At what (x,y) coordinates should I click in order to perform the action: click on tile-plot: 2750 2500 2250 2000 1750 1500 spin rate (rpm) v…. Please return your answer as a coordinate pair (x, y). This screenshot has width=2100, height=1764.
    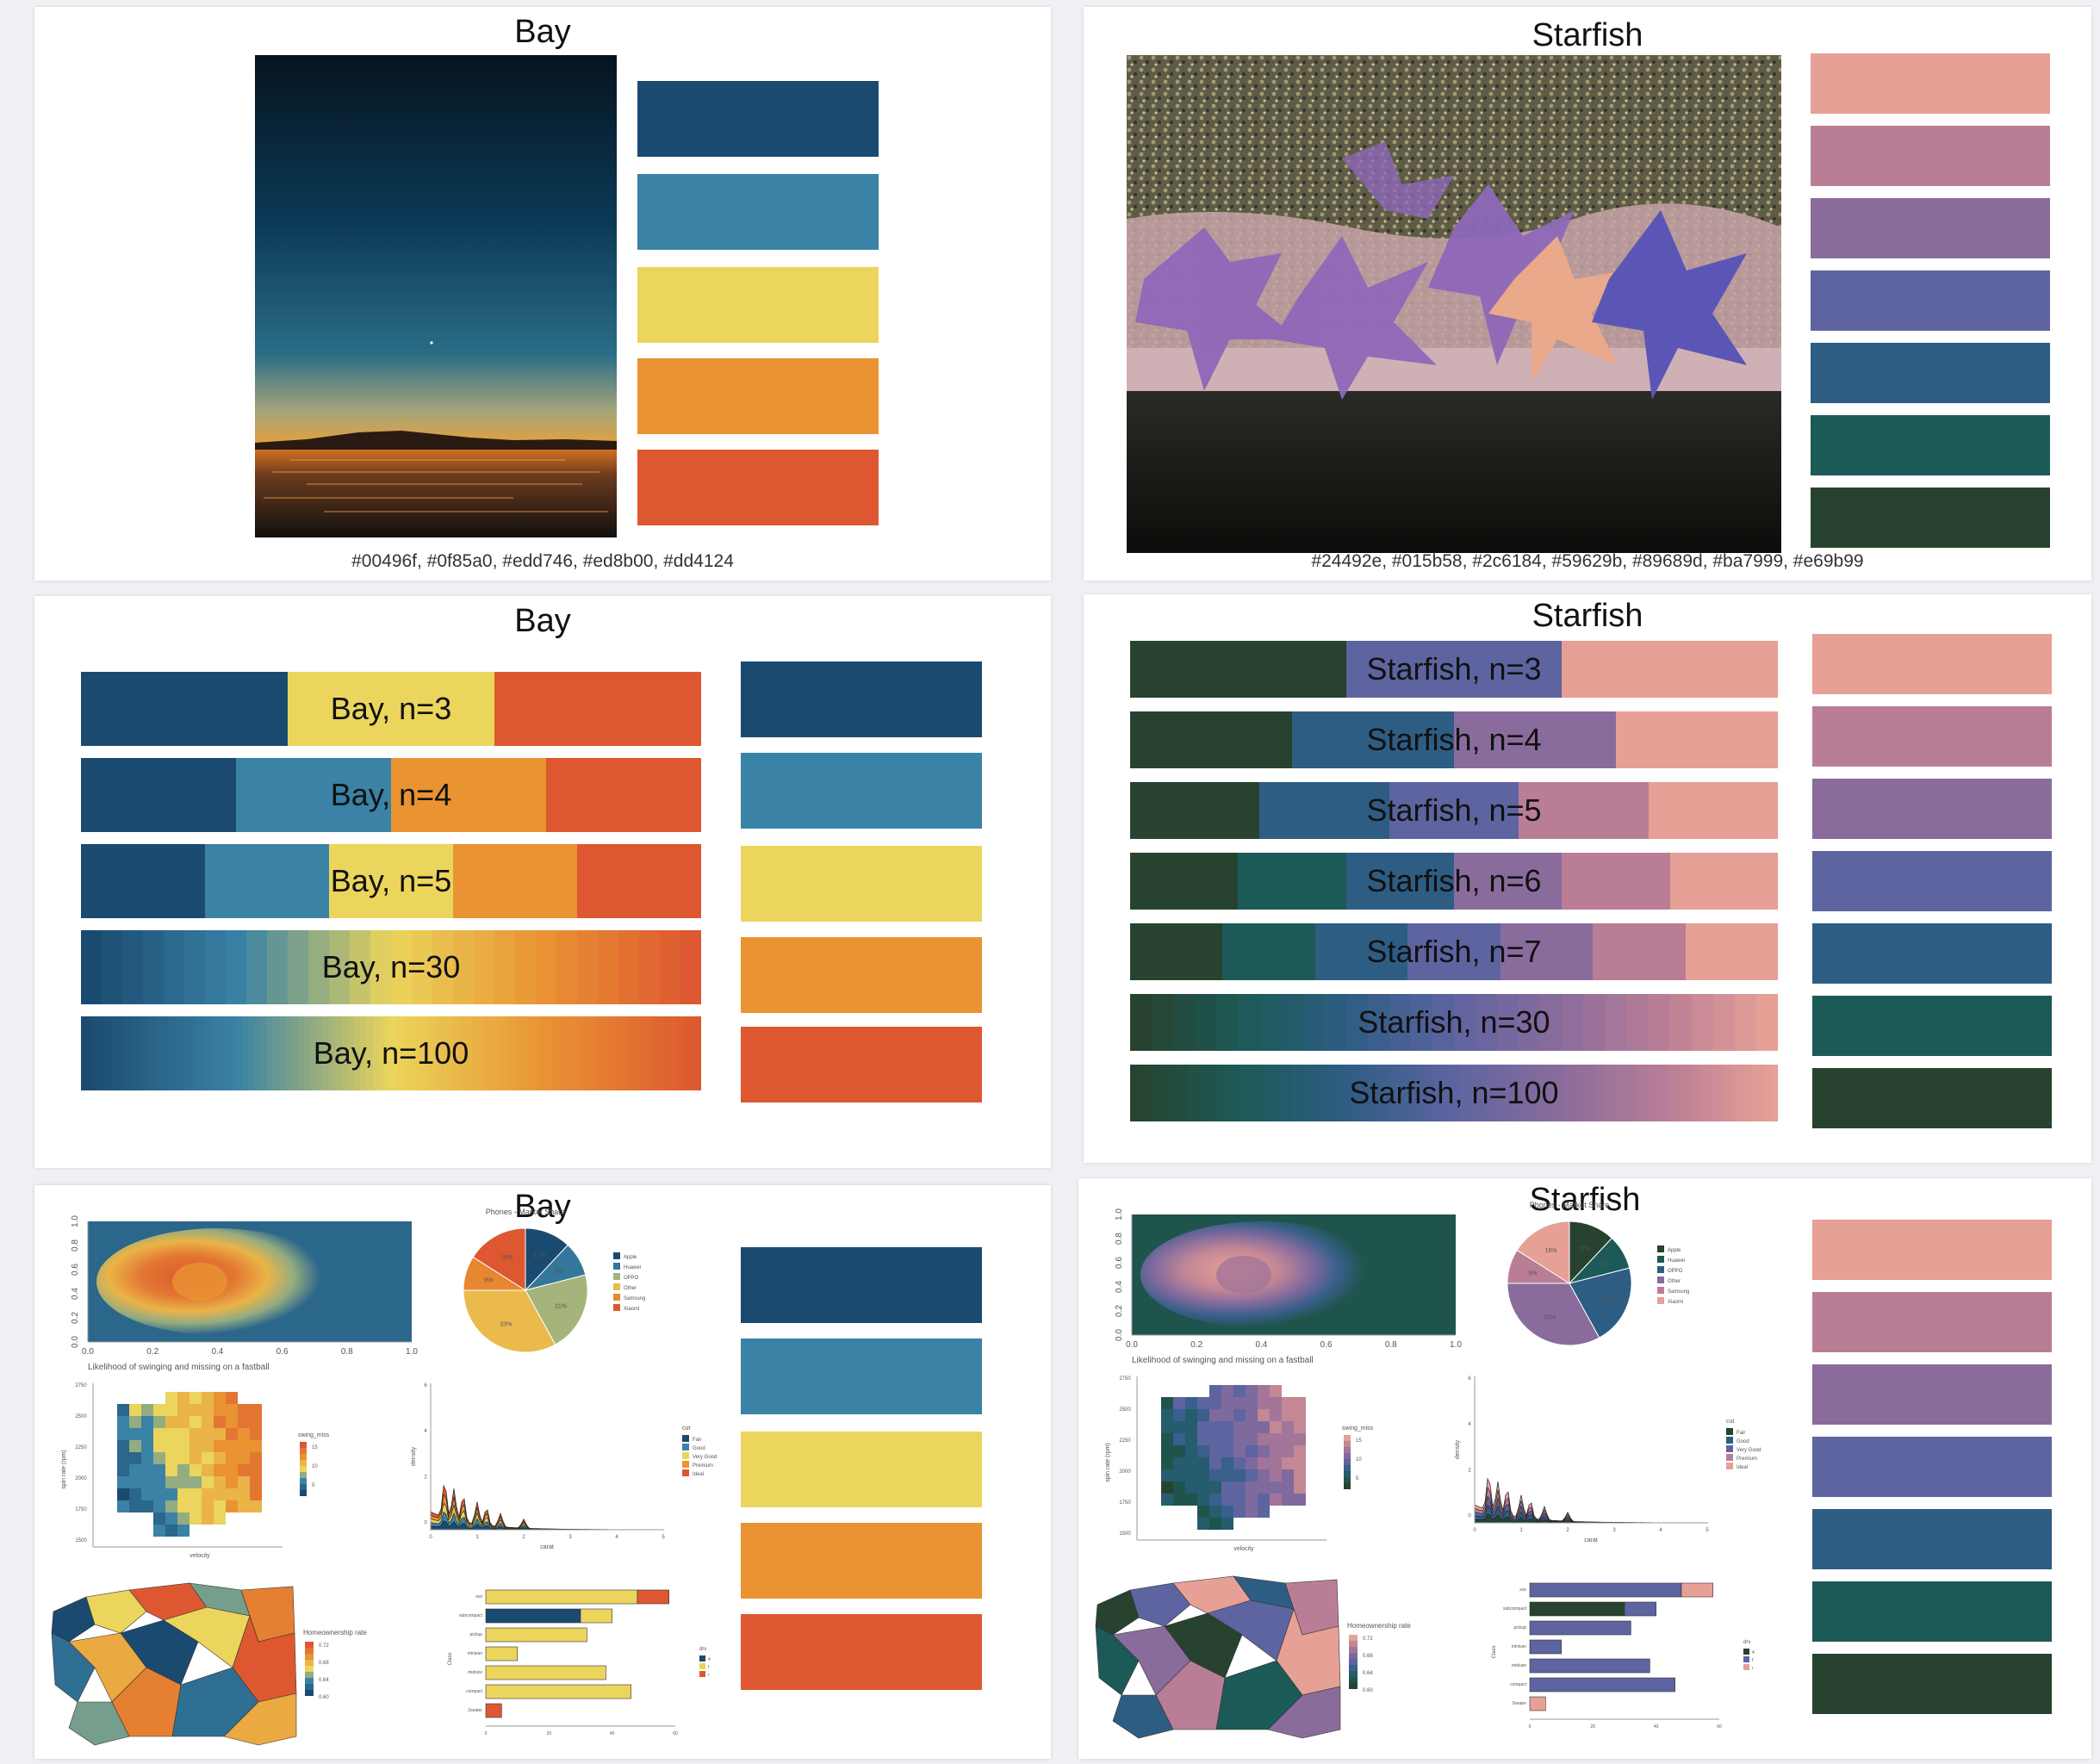
    Looking at the image, I should click on (196, 1471).